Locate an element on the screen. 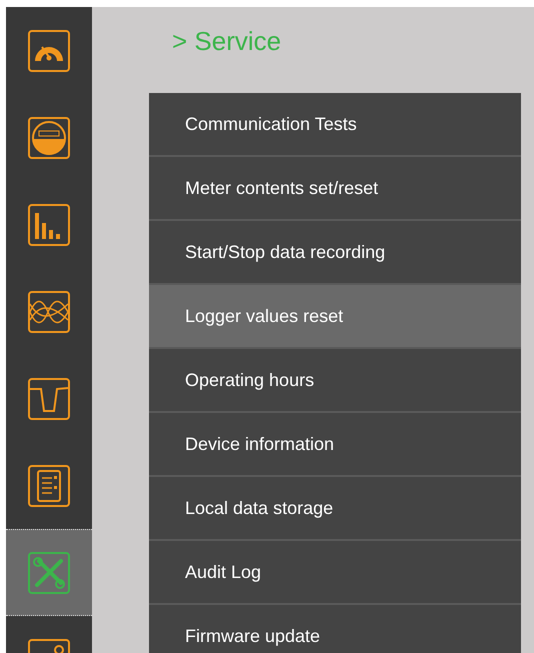 The image size is (534, 653). menu-item: Communication Tests is located at coordinates (335, 125).